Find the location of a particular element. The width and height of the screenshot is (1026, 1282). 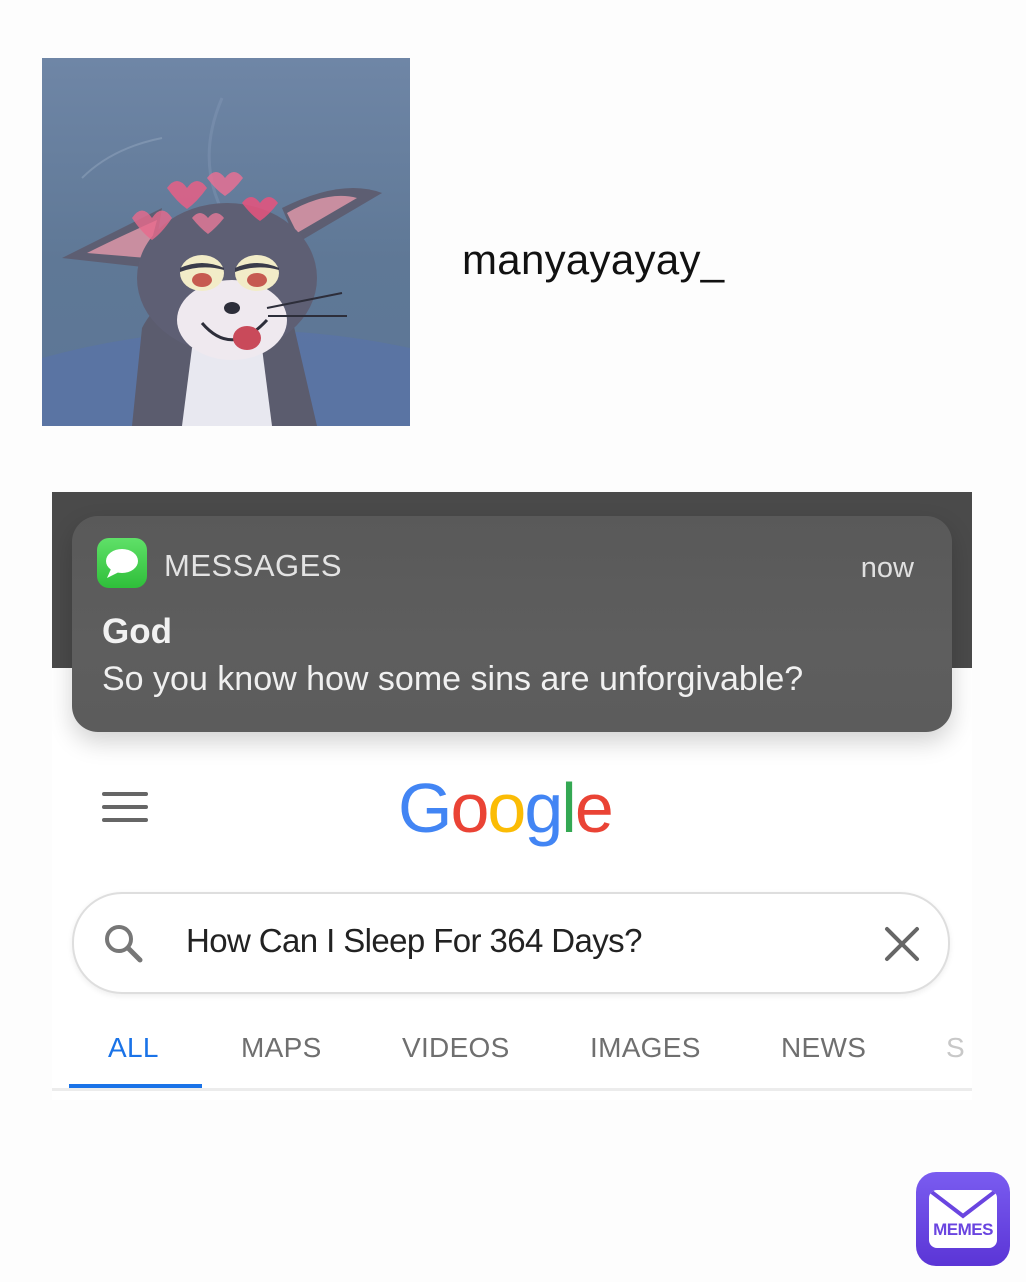

search-input is located at coordinates (506, 941).